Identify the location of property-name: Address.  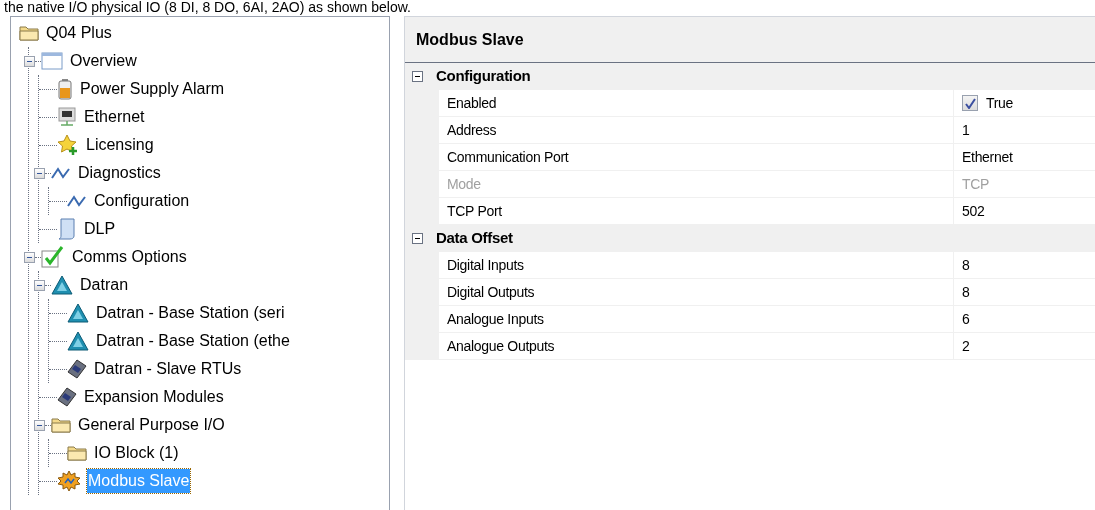
(696, 130).